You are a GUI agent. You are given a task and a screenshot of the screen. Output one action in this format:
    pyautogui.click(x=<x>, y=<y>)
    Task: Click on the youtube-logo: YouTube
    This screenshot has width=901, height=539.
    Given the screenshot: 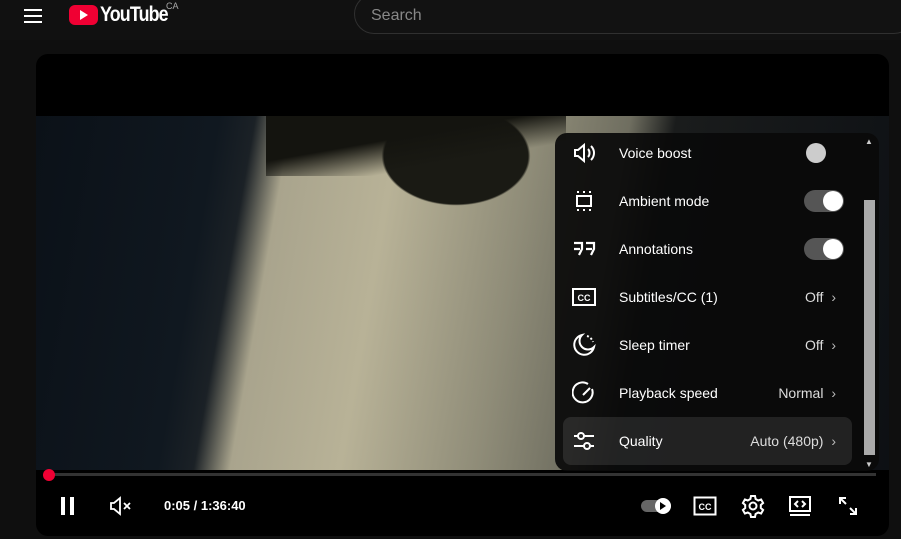 What is the action you would take?
    pyautogui.click(x=124, y=15)
    